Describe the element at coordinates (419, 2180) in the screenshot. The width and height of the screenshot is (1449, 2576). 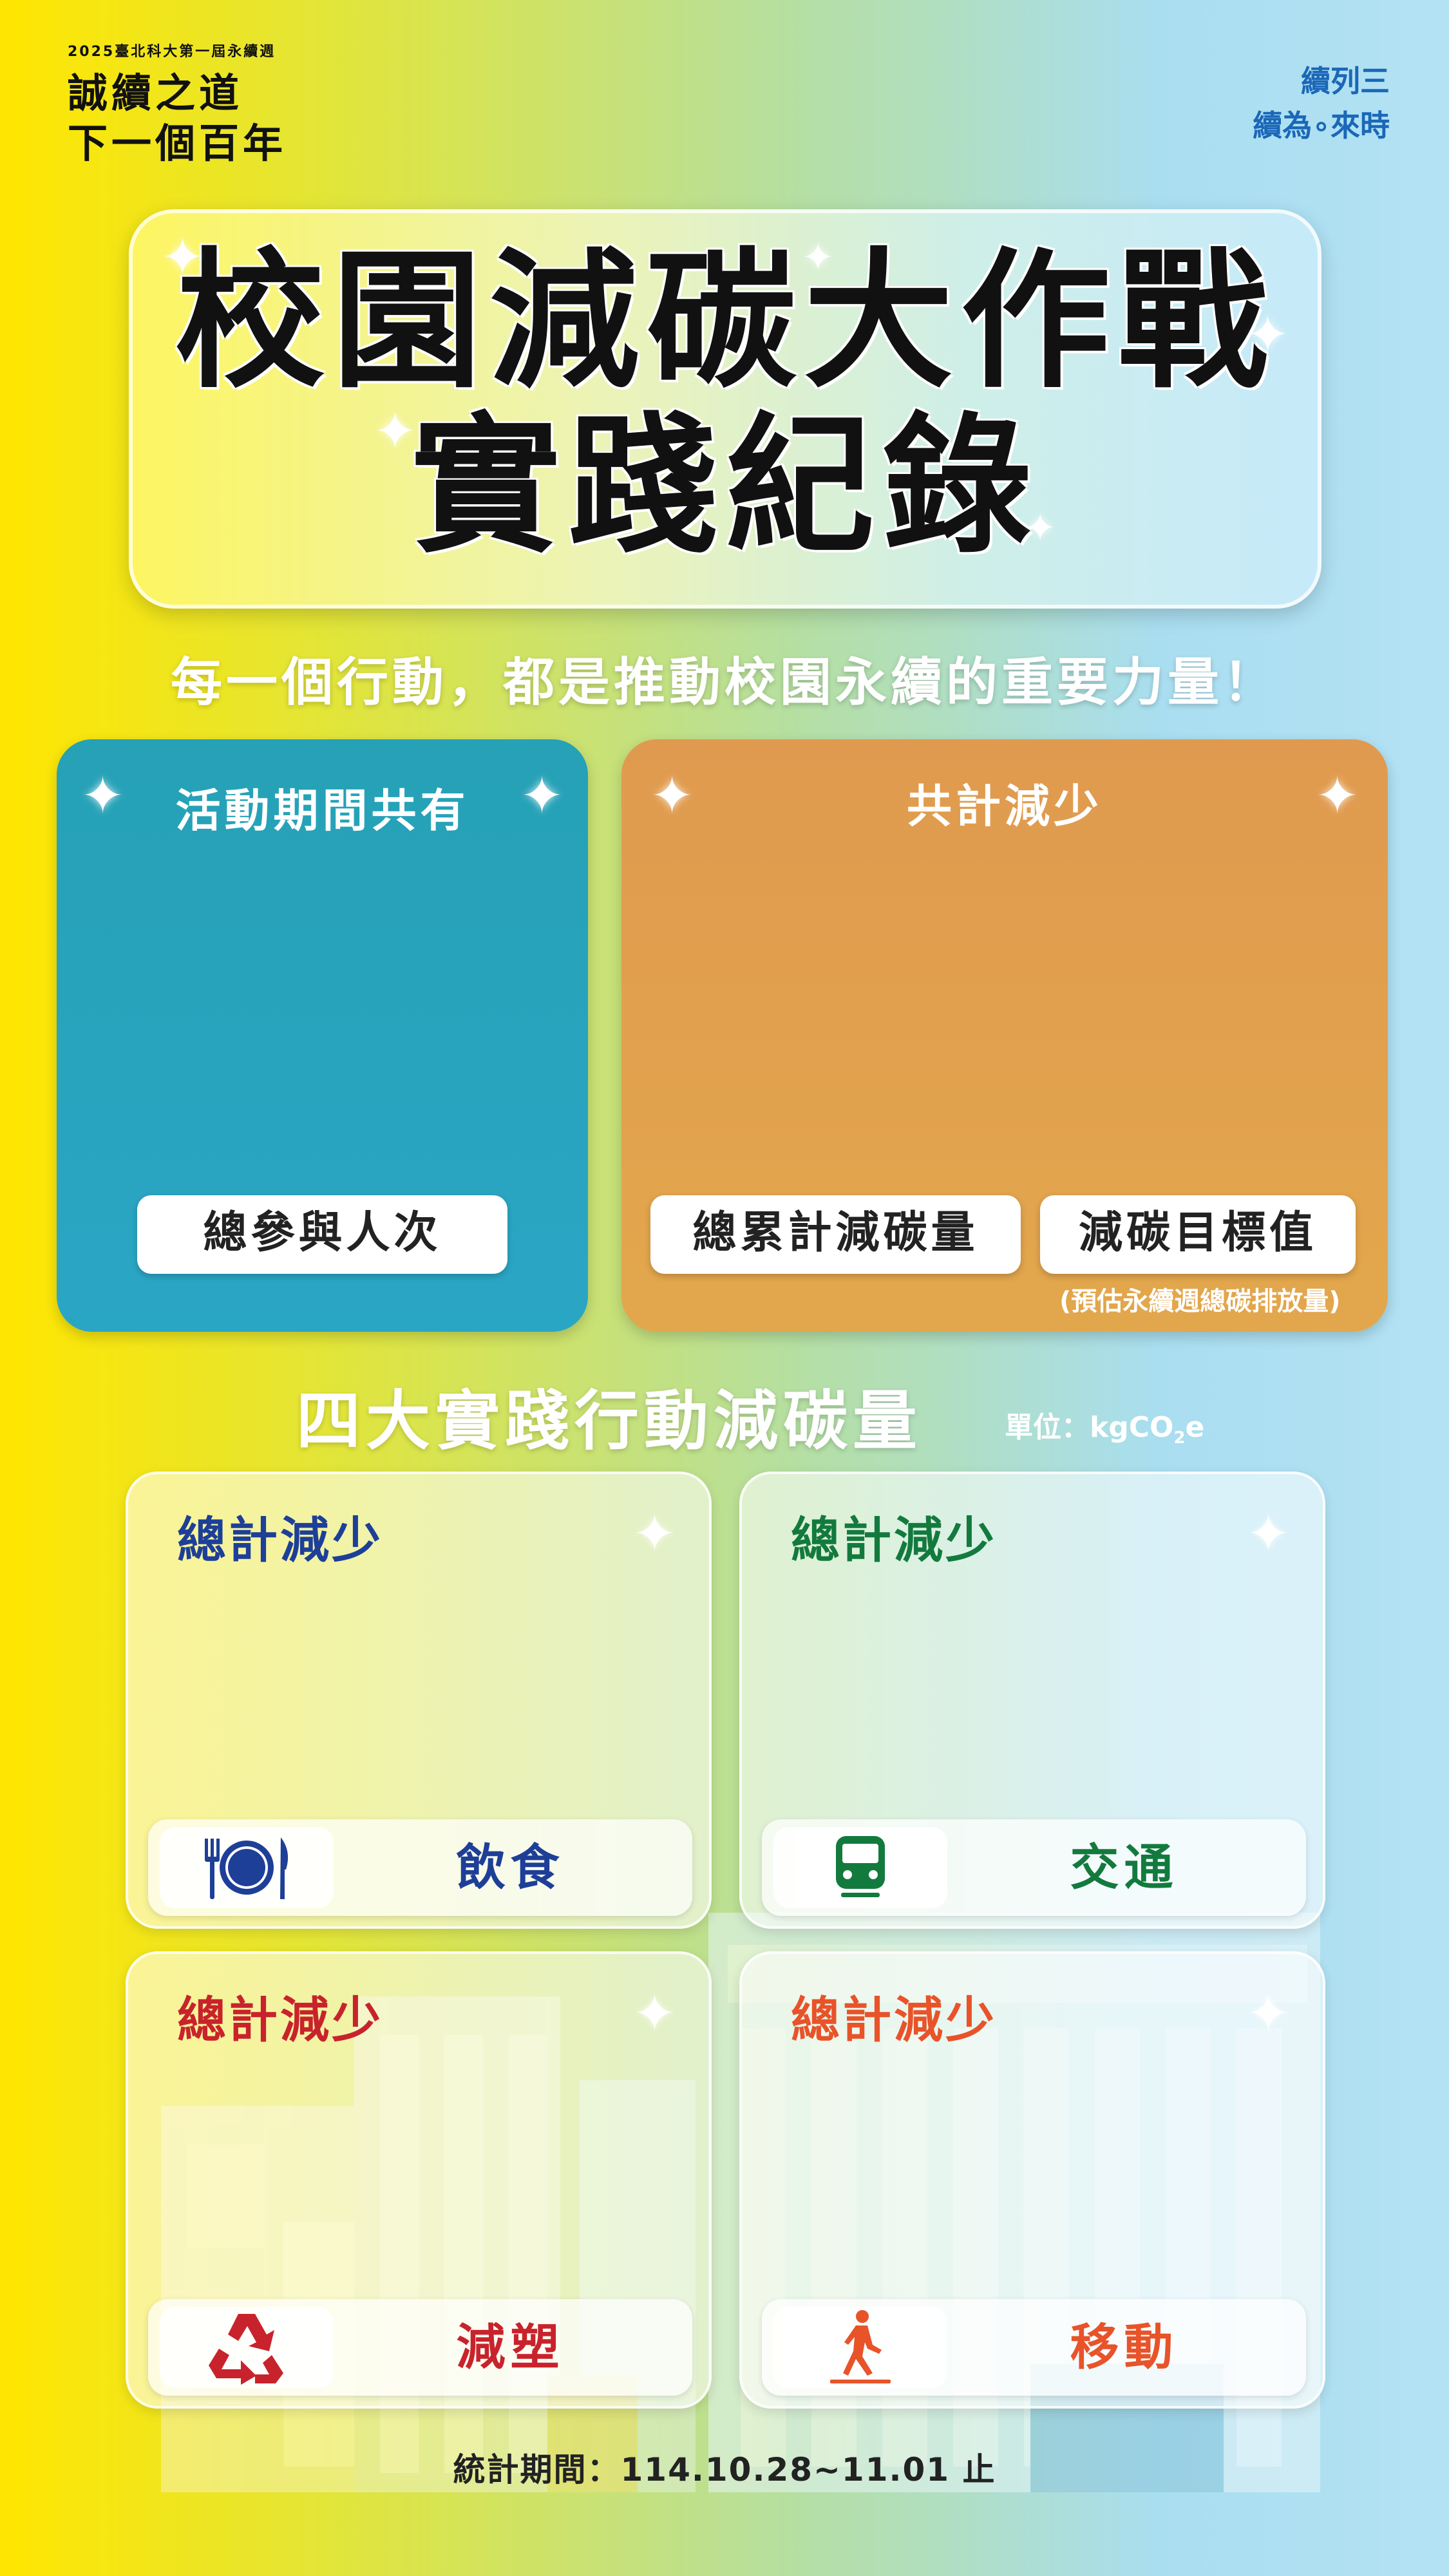
I see `plastic-card: 總計減少 ✦ 減塑` at that location.